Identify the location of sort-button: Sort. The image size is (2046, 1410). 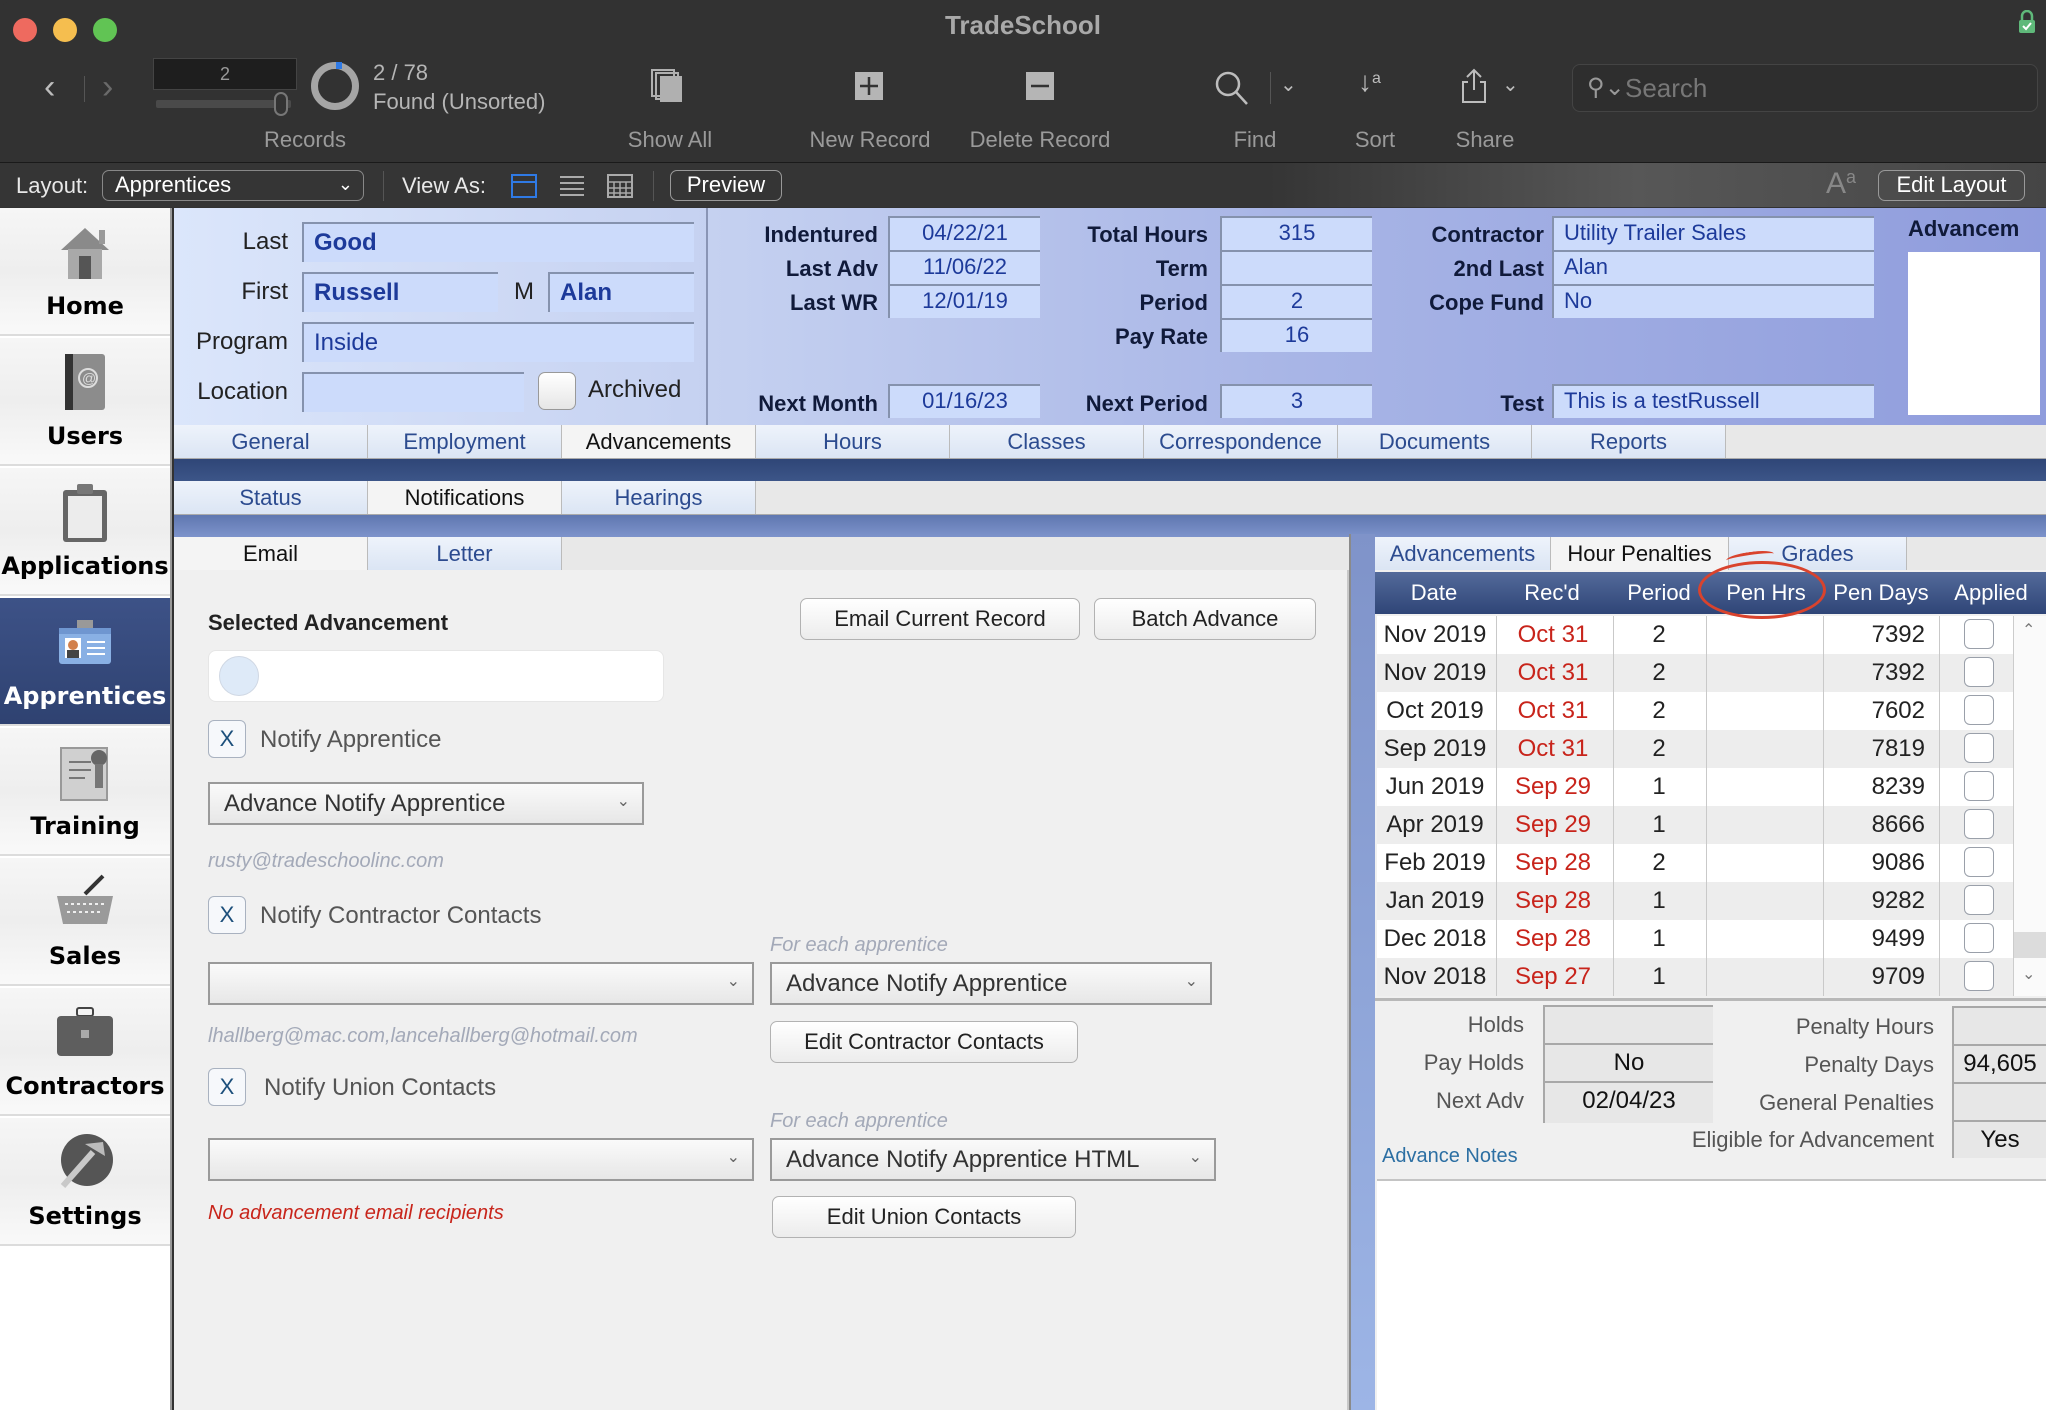
(1375, 140).